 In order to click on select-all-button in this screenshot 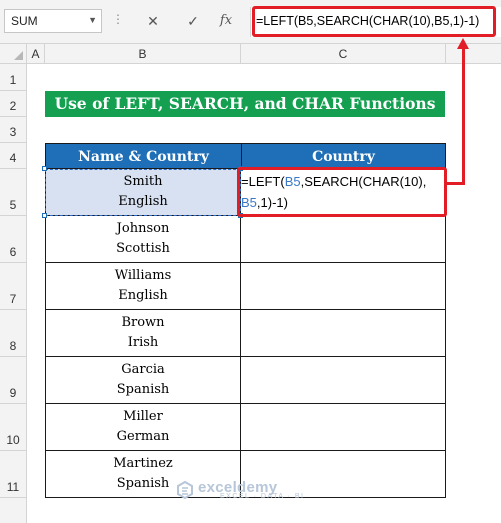, I will do `click(13, 54)`.